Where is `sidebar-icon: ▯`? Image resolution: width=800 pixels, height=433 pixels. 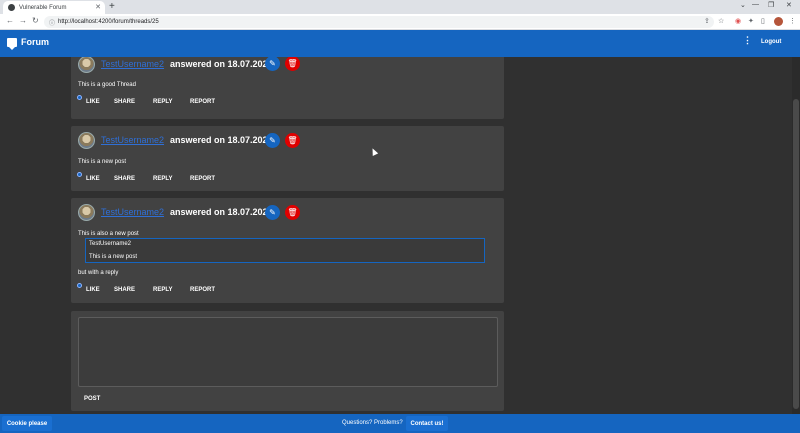 sidebar-icon: ▯ is located at coordinates (763, 21).